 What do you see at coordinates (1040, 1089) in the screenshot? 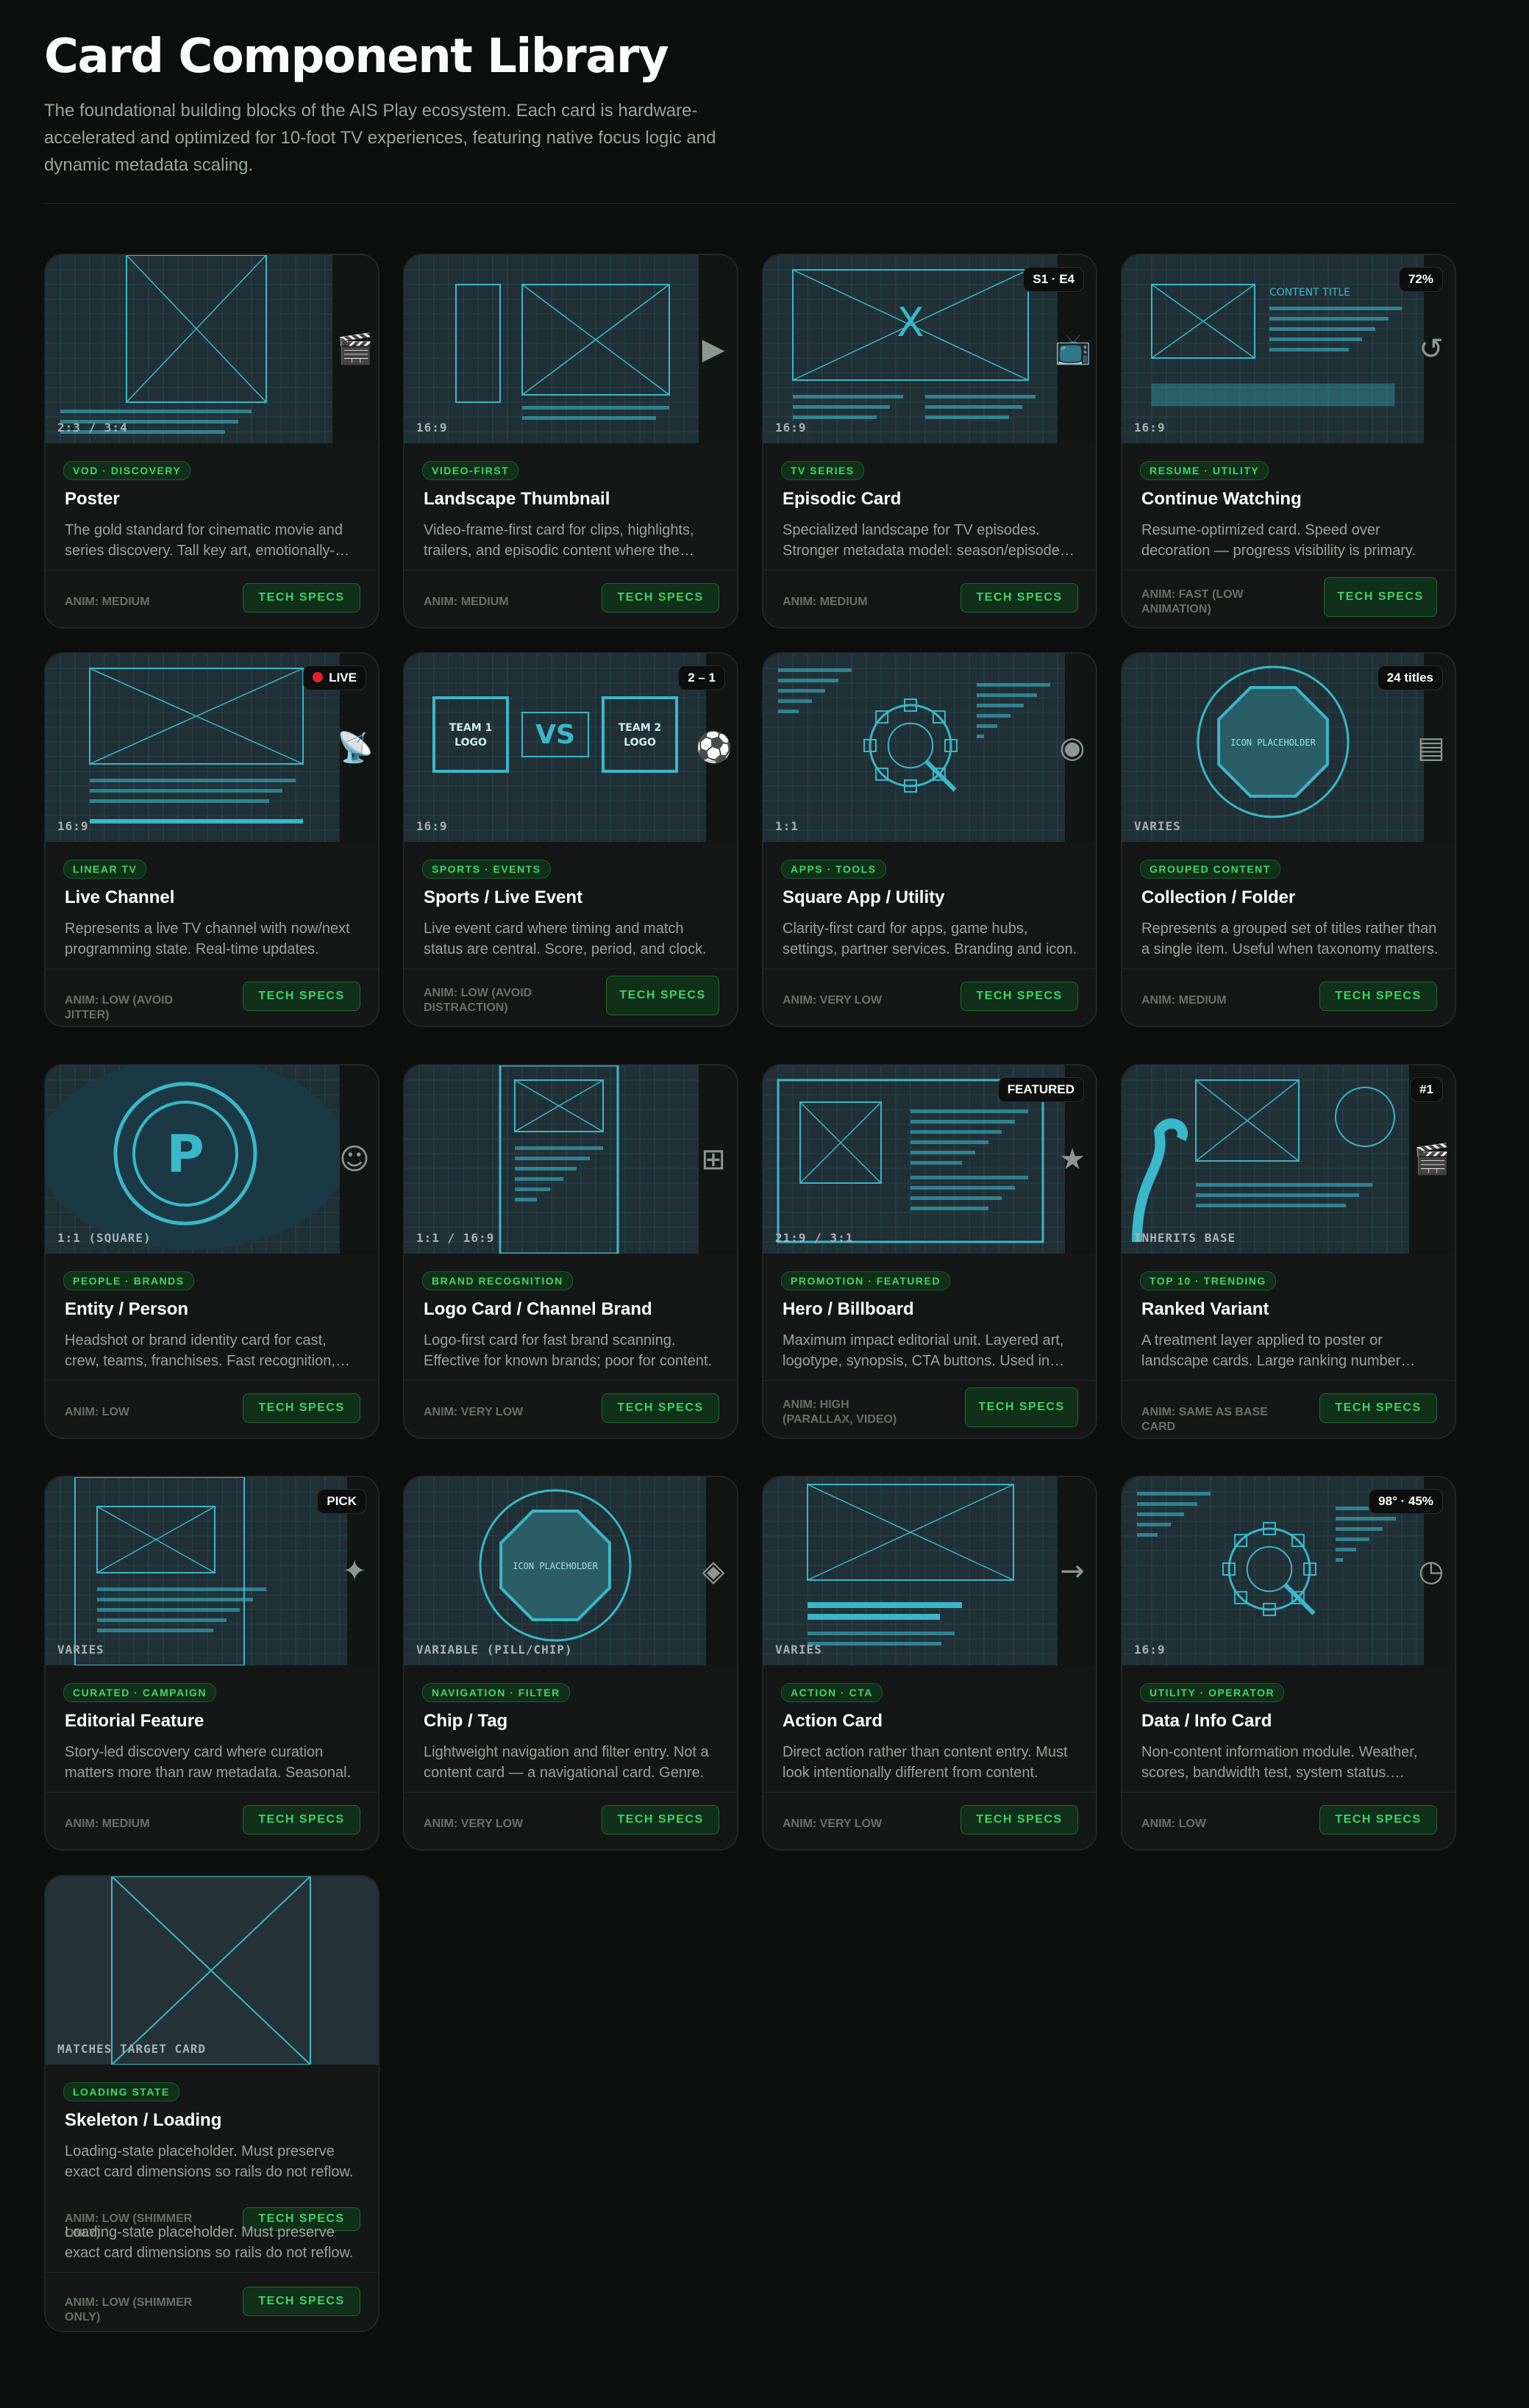
I see `badge-label: FEATURED` at bounding box center [1040, 1089].